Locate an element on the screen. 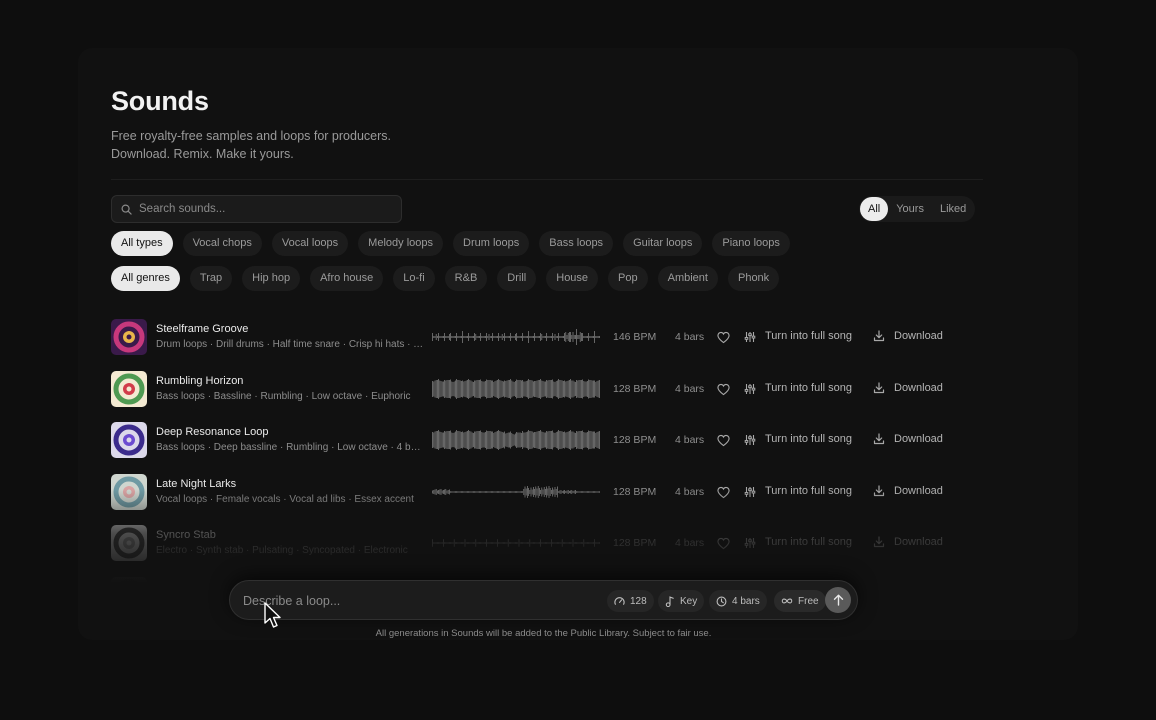 The width and height of the screenshot is (1156, 720). type-chip-guitar-loops: Guitar loops is located at coordinates (663, 243).